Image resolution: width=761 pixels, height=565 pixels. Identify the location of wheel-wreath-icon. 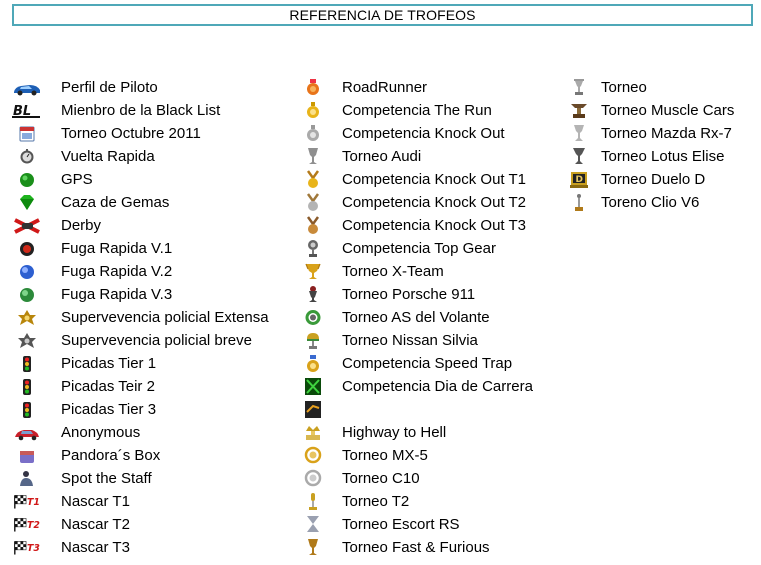
(313, 317).